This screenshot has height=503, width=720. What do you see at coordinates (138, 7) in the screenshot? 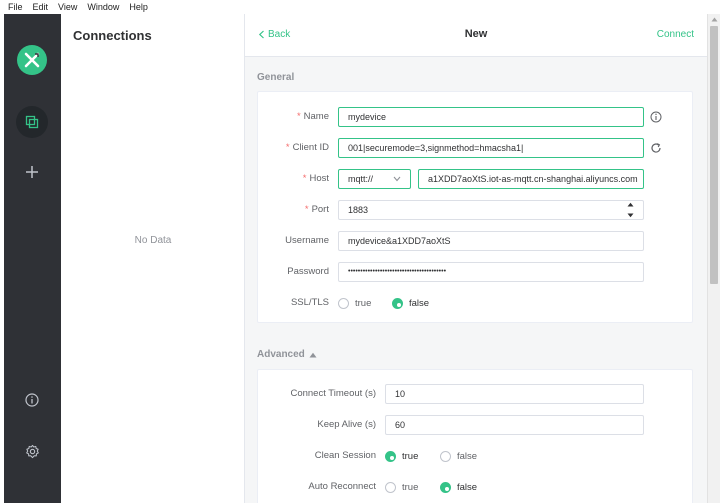
I see `menu-help: Help` at bounding box center [138, 7].